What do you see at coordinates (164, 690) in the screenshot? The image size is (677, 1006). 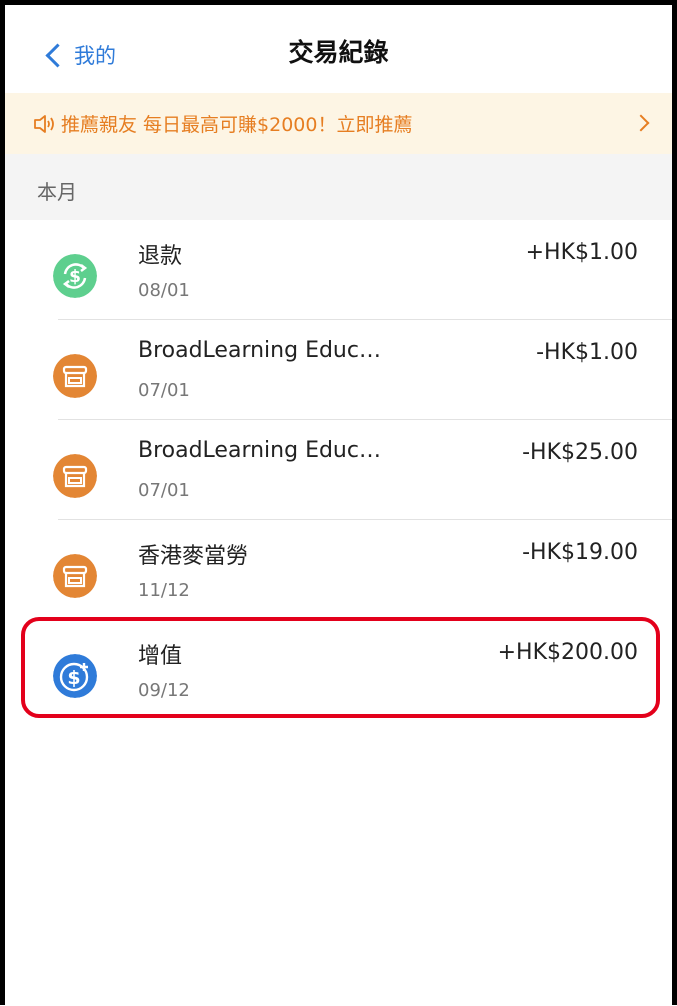 I see `transaction-date: 09/12` at bounding box center [164, 690].